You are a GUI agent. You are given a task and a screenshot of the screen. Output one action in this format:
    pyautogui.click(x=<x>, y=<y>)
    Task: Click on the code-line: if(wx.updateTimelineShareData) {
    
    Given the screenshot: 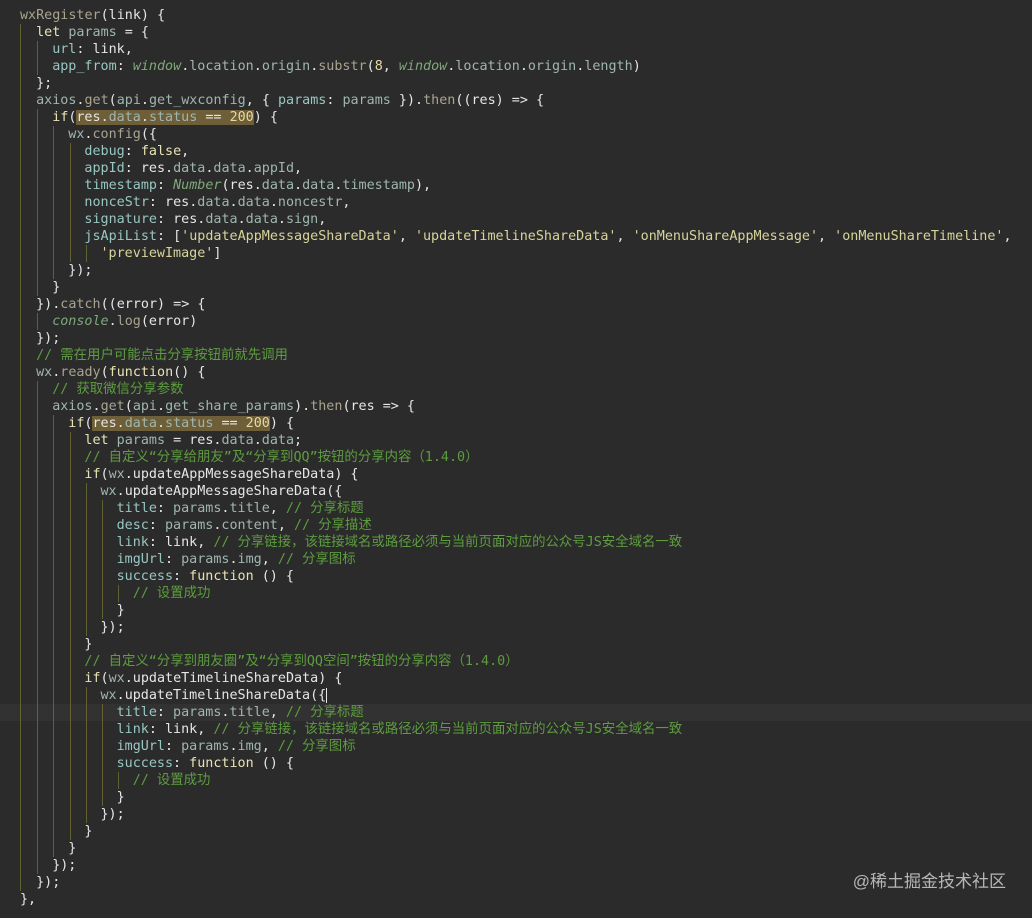 What is the action you would take?
    pyautogui.click(x=516, y=678)
    